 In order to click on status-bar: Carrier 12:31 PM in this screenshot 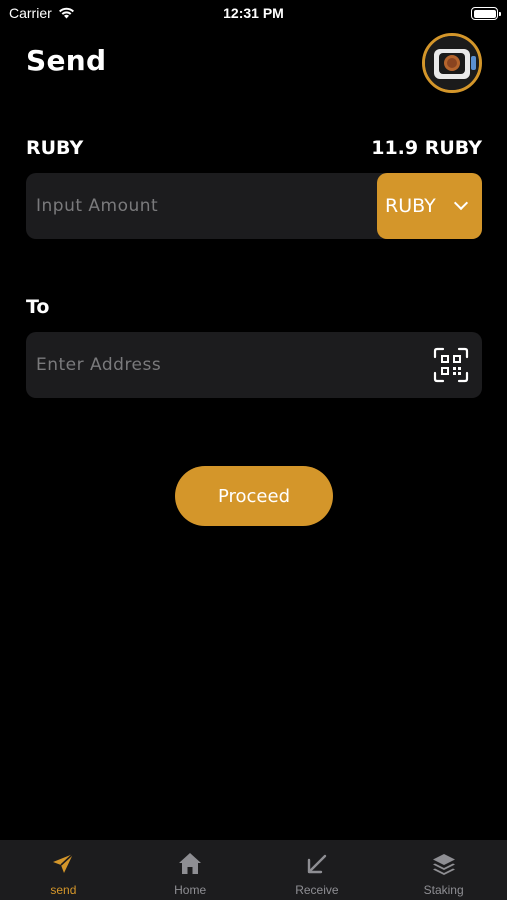, I will do `click(253, 14)`.